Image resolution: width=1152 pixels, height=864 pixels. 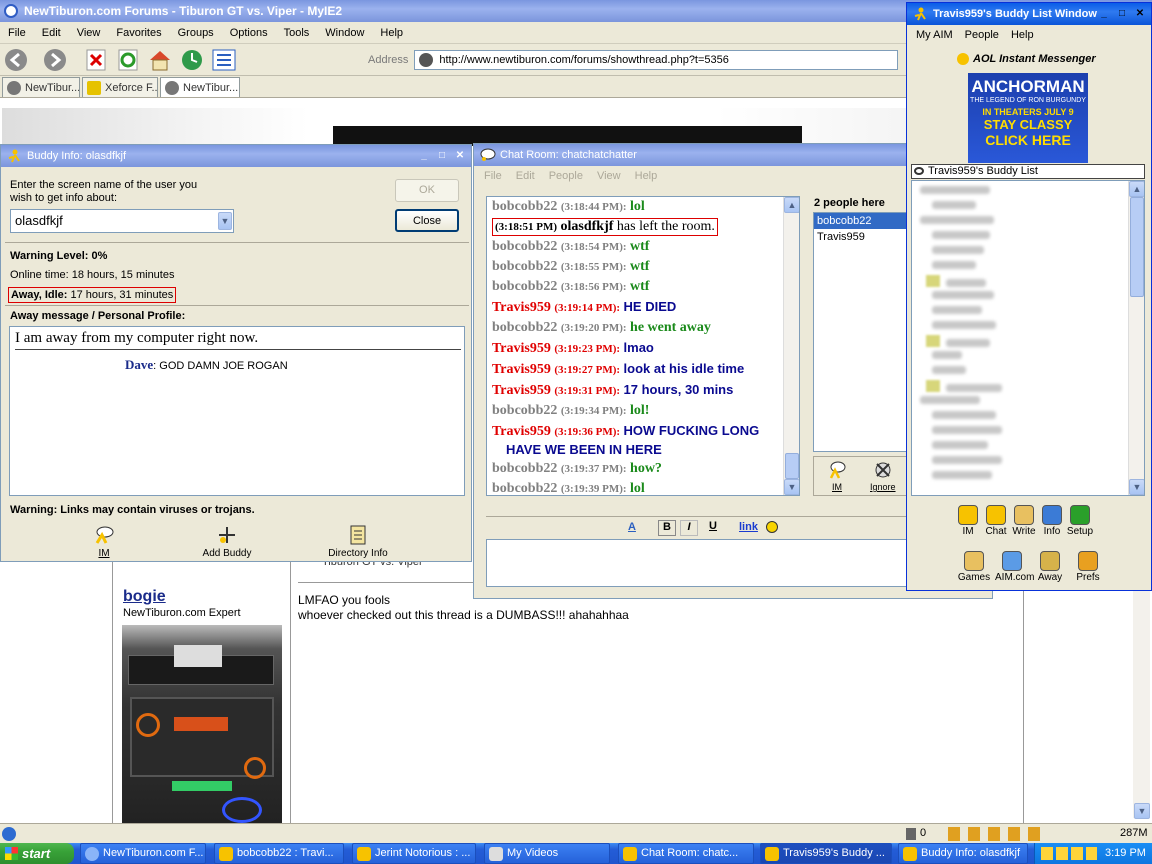 What do you see at coordinates (1050, 566) in the screenshot?
I see `buddy-toolbar-away-button: Away` at bounding box center [1050, 566].